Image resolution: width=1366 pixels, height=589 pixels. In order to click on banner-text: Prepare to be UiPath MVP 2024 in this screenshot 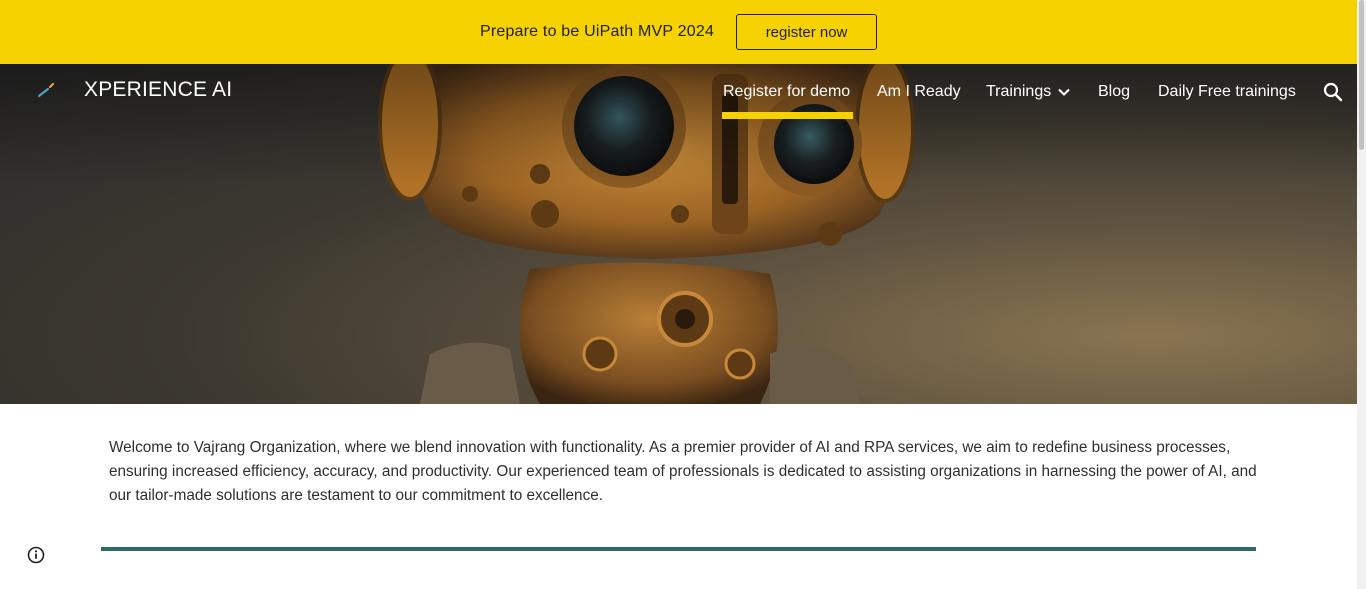, I will do `click(597, 31)`.